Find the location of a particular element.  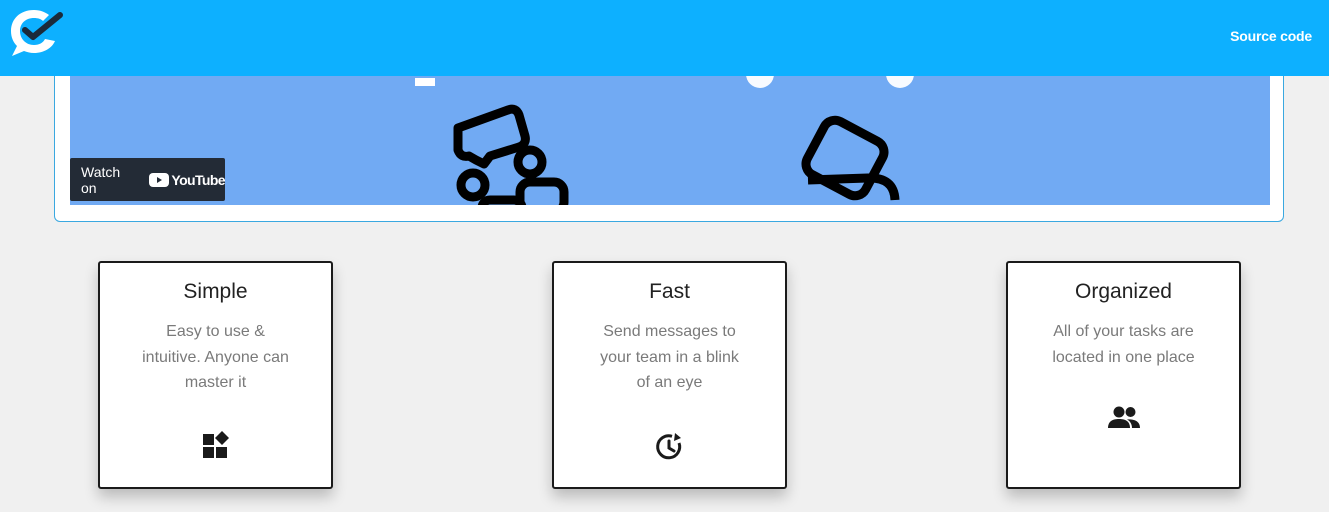

chat-check-logo-icon is located at coordinates (36, 32).